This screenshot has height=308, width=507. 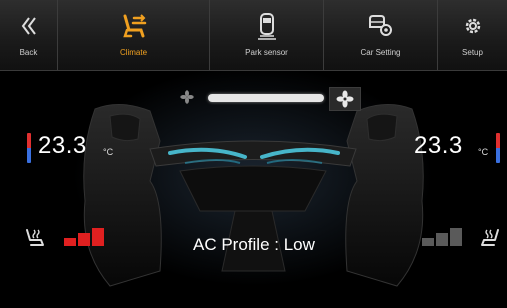 I want to click on nav-park-sensor-tab: Park sensor, so click(x=267, y=35).